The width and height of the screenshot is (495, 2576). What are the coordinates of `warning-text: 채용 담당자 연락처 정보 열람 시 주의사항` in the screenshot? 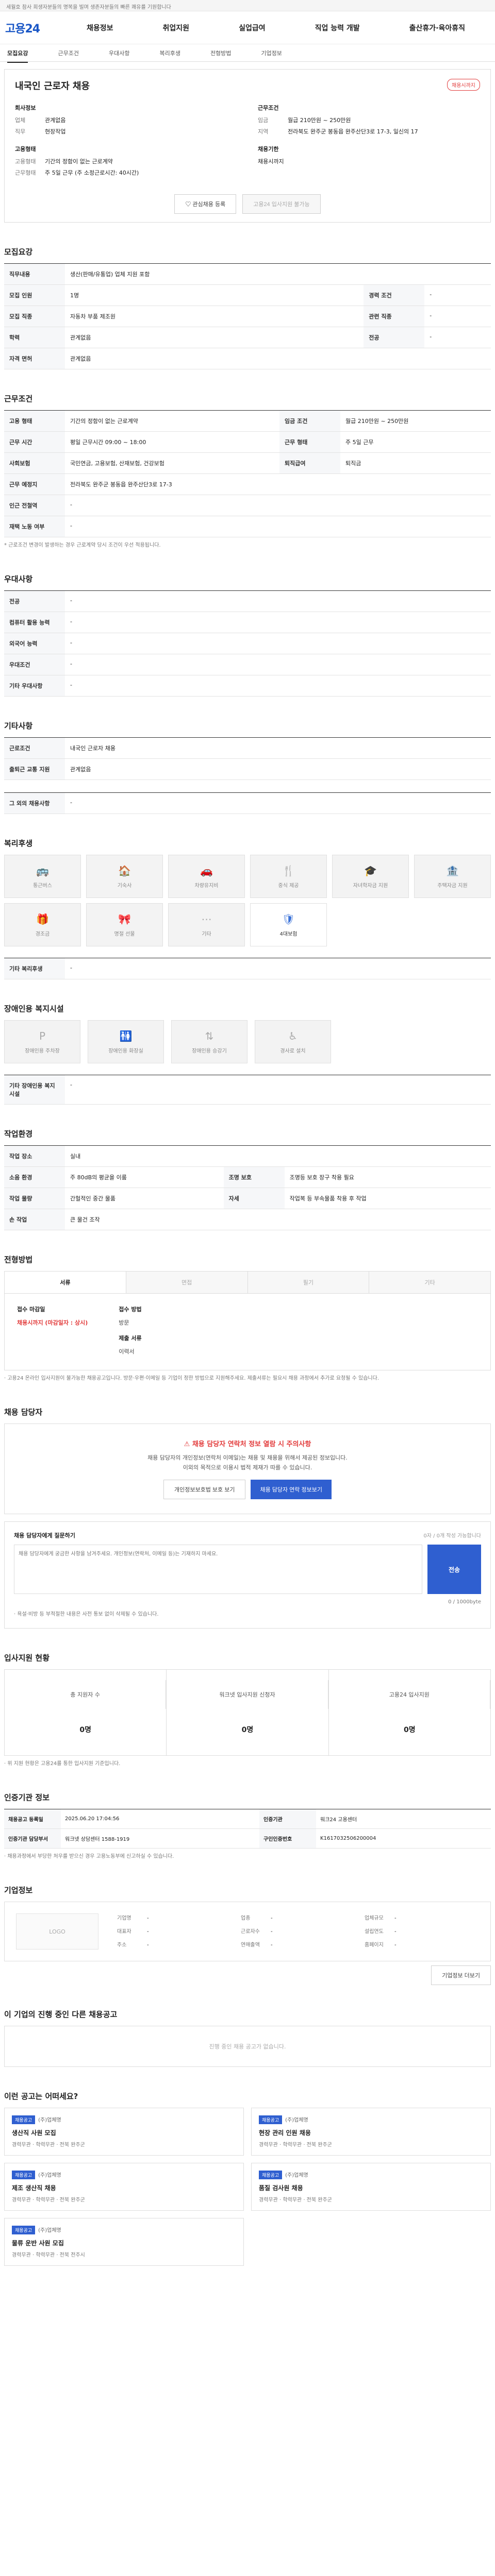 It's located at (251, 1444).